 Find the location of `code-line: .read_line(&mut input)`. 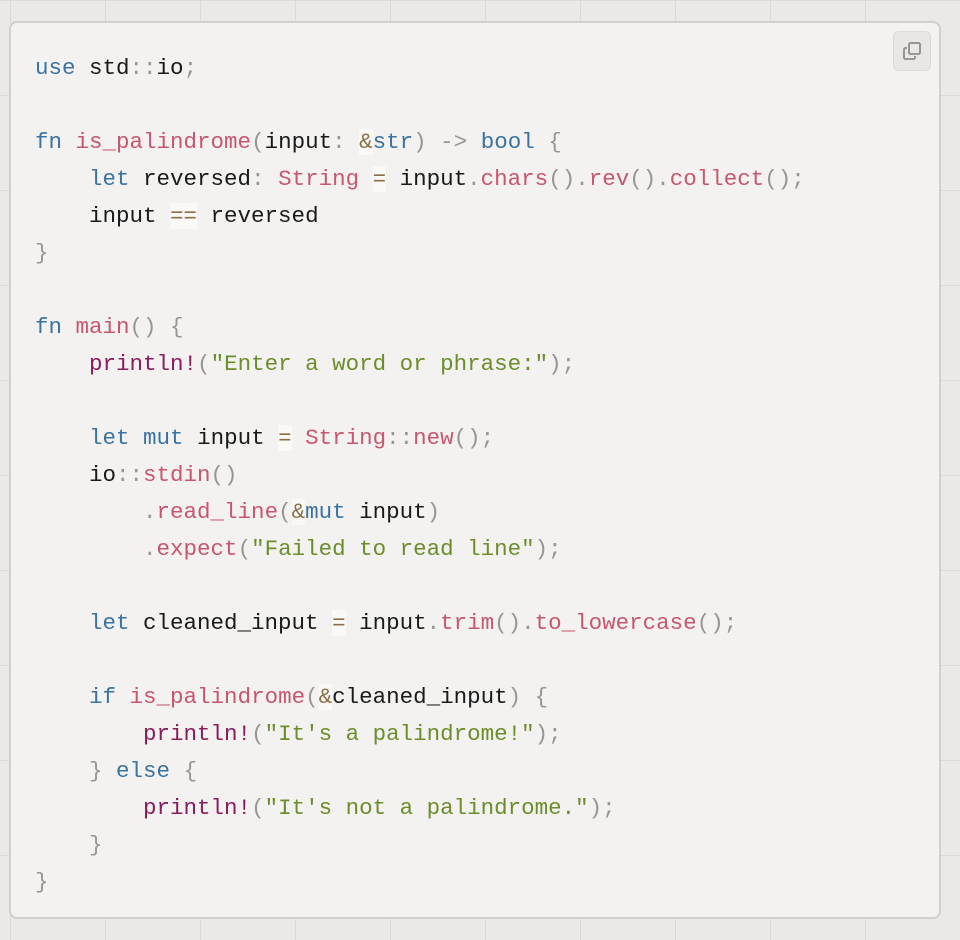

code-line: .read_line(&mut input) is located at coordinates (420, 512).